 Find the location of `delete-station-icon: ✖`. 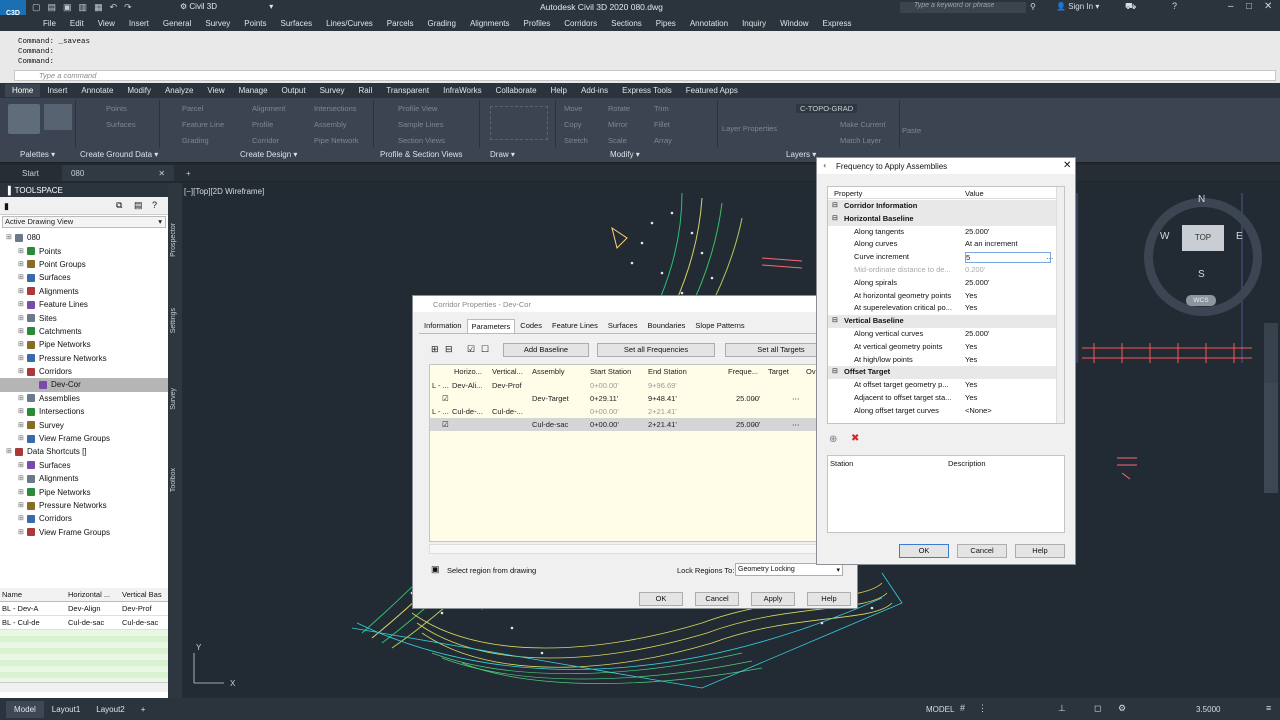

delete-station-icon: ✖ is located at coordinates (855, 438).